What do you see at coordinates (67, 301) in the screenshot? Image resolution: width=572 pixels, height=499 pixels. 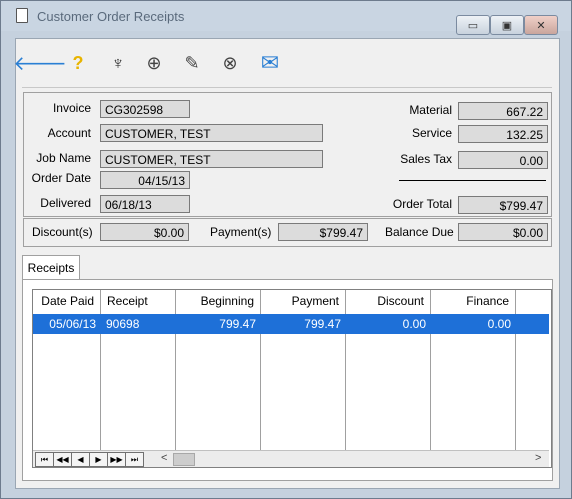 I see `column-header-date-paid: Date Paid` at bounding box center [67, 301].